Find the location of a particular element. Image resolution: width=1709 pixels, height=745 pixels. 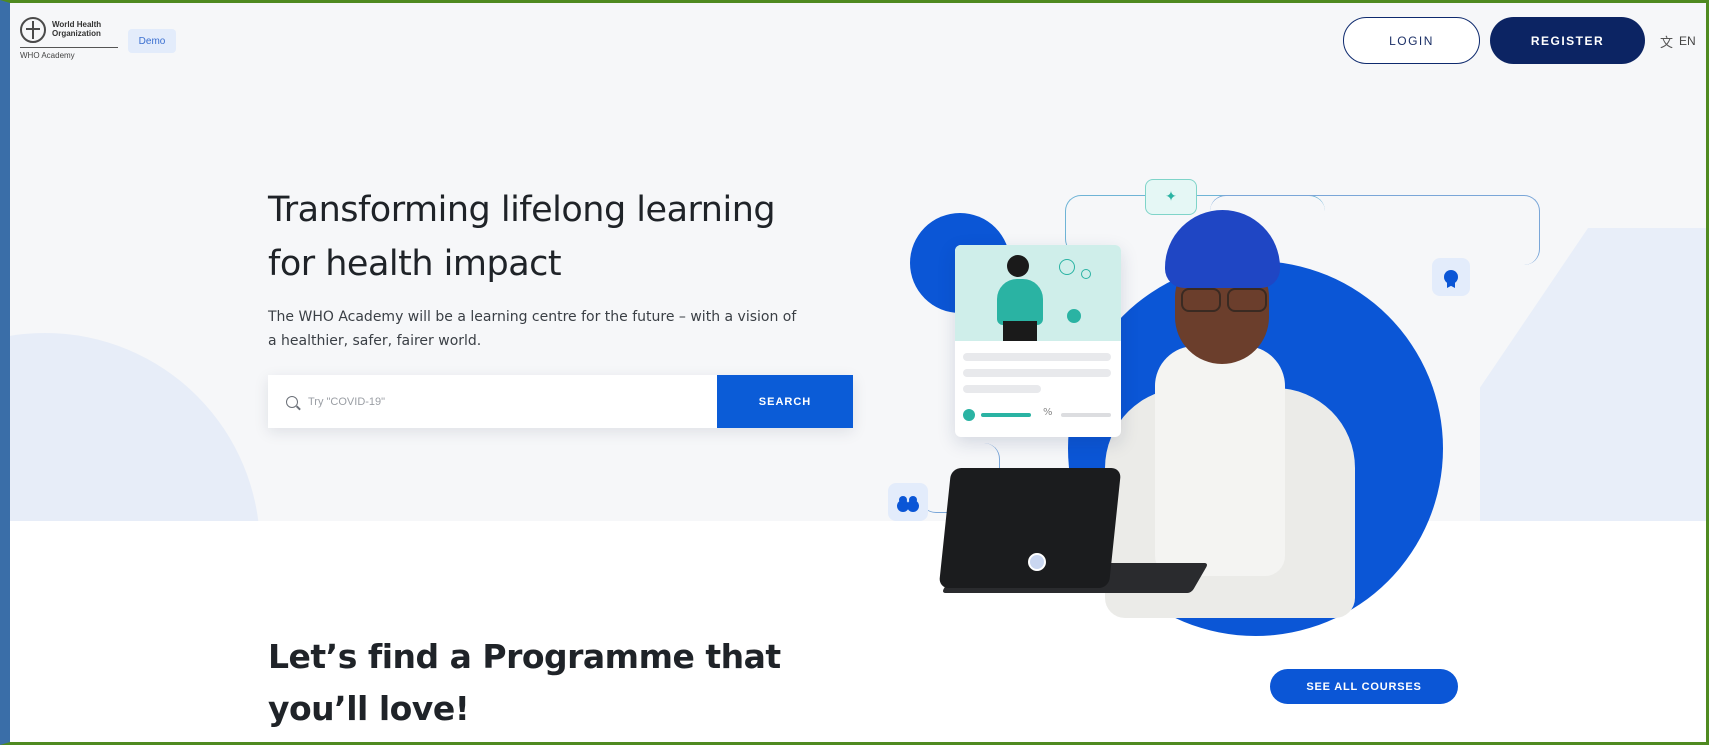

award-node is located at coordinates (1451, 277).